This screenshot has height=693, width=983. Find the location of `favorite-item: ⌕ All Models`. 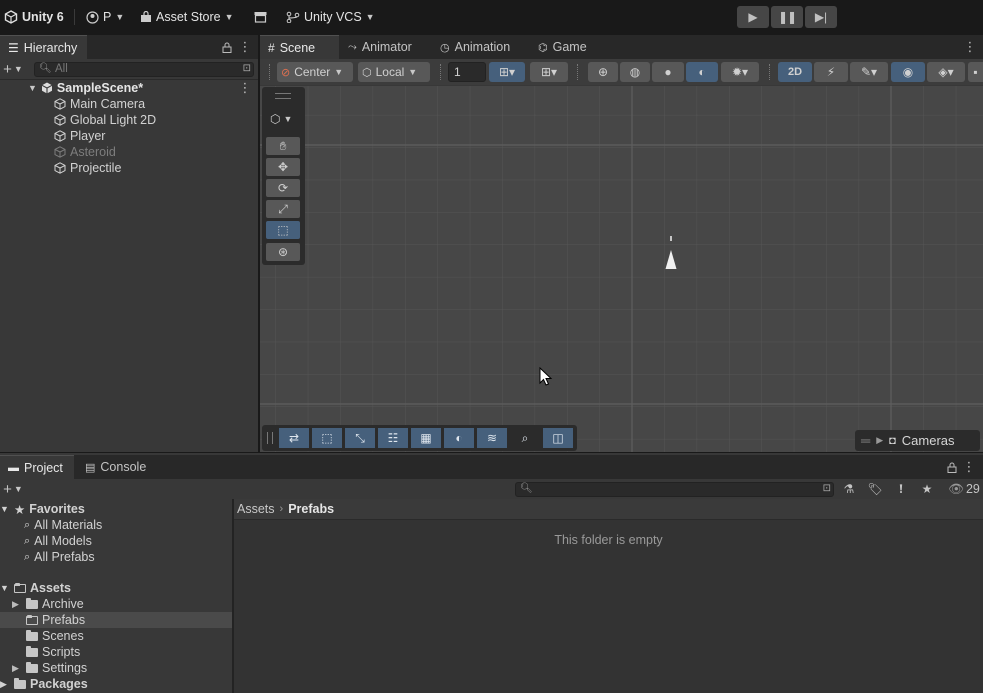

favorite-item: ⌕ All Models is located at coordinates (58, 541).